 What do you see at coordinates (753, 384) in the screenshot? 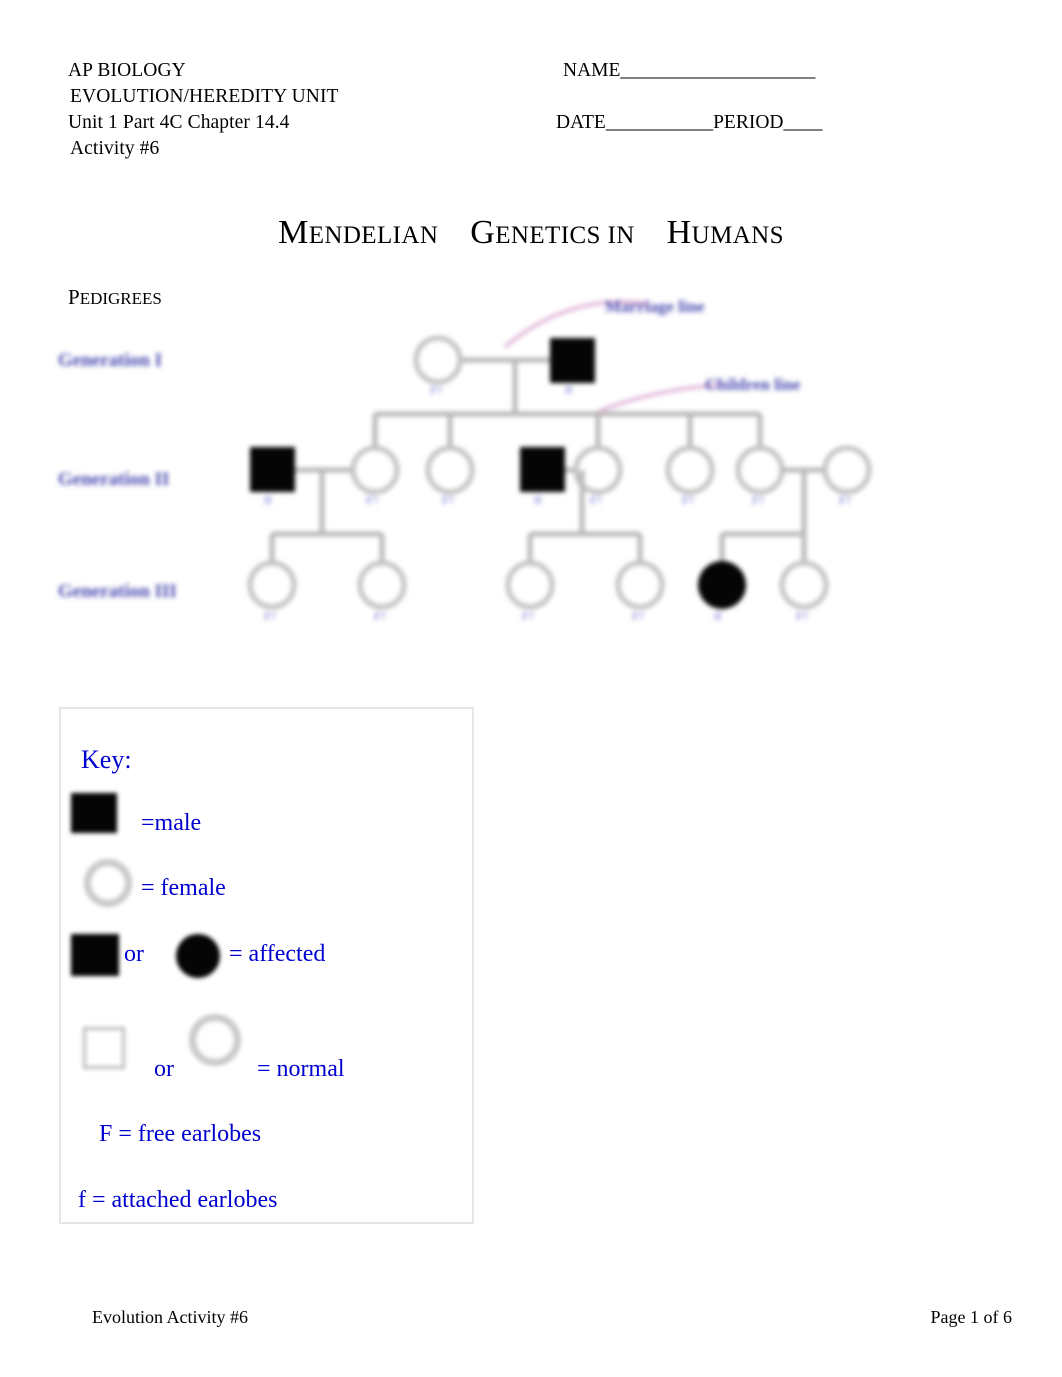
I see `children-line-label: Children line` at bounding box center [753, 384].